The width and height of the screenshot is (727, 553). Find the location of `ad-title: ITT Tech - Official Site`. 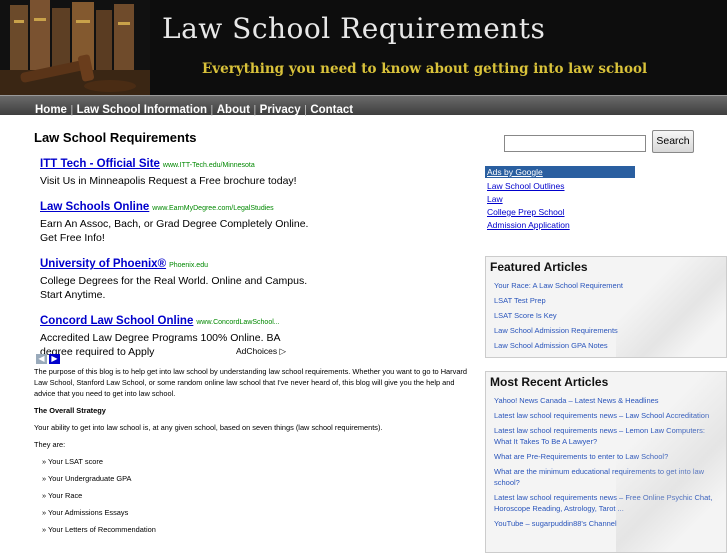

ad-title: ITT Tech - Official Site is located at coordinates (100, 164).